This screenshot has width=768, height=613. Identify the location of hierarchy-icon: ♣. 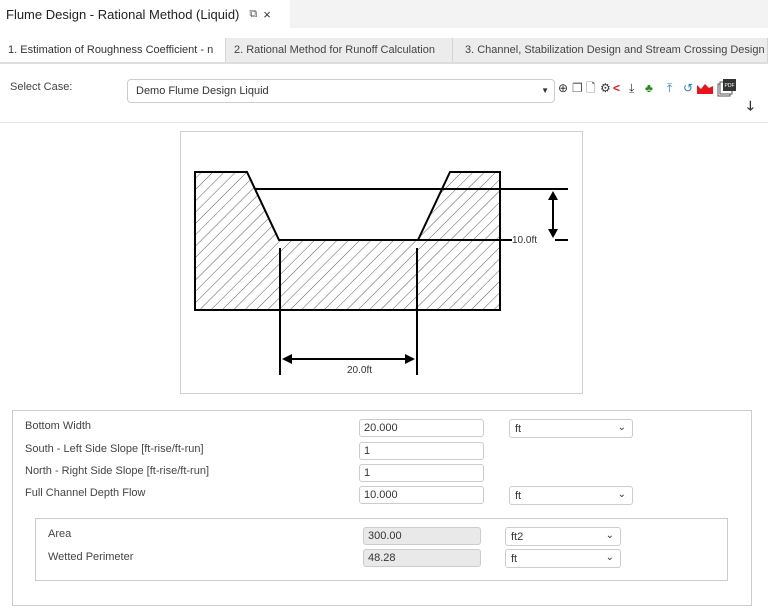
(649, 88).